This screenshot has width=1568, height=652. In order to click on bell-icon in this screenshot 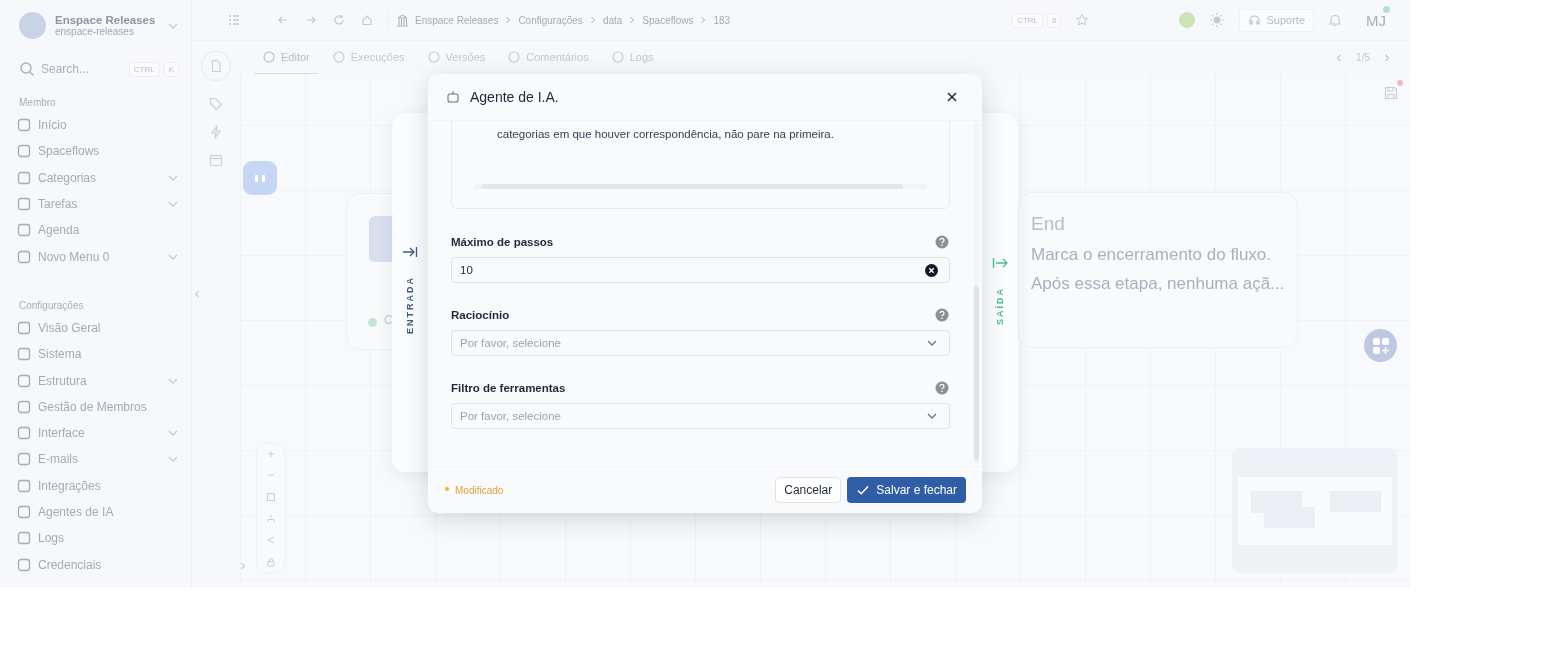, I will do `click(1335, 20)`.